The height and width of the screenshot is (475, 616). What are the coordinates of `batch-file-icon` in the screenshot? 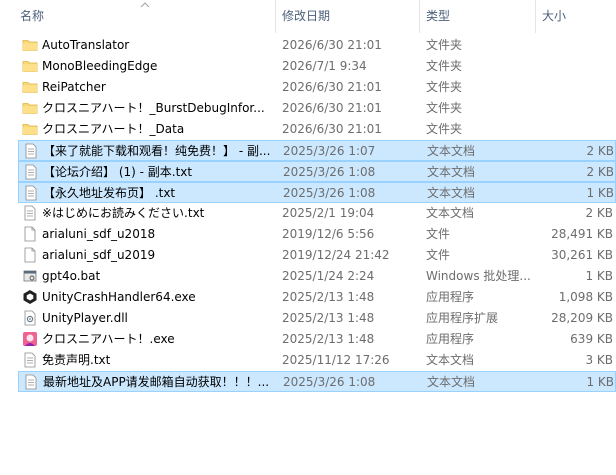 It's located at (30, 276).